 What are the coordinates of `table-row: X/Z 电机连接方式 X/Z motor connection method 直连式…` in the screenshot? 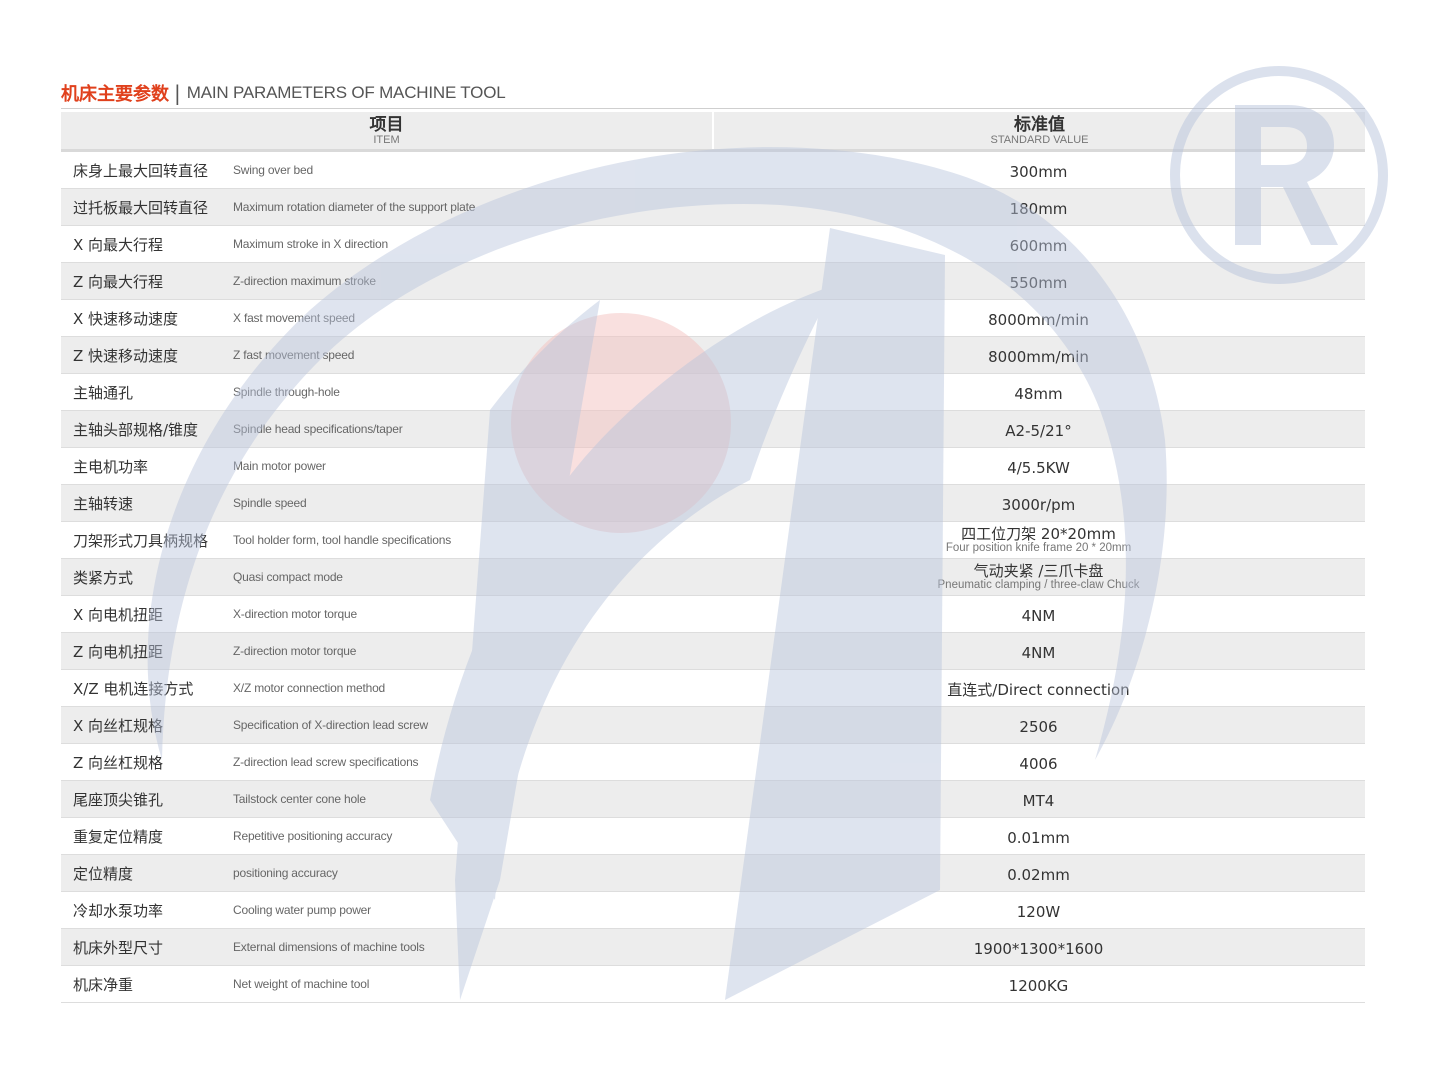 It's located at (713, 688).